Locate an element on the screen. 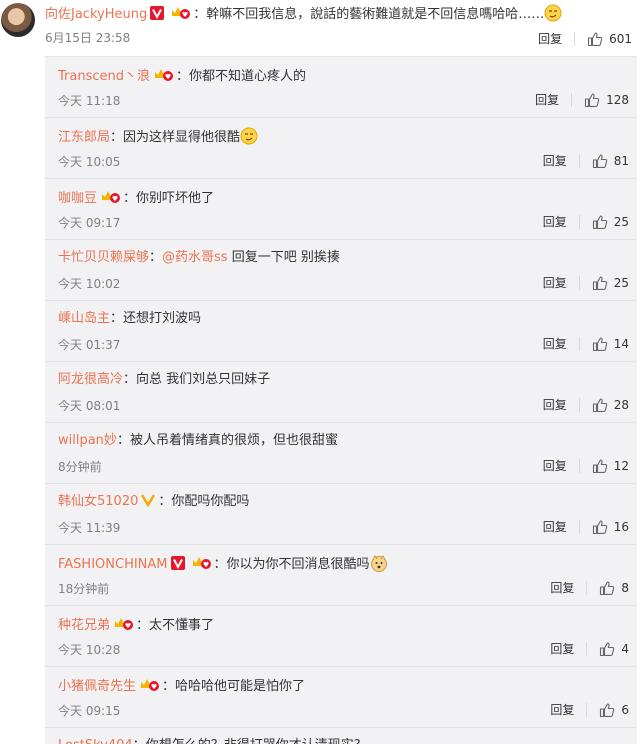  reply-username: 种花兄弟 is located at coordinates (84, 625).